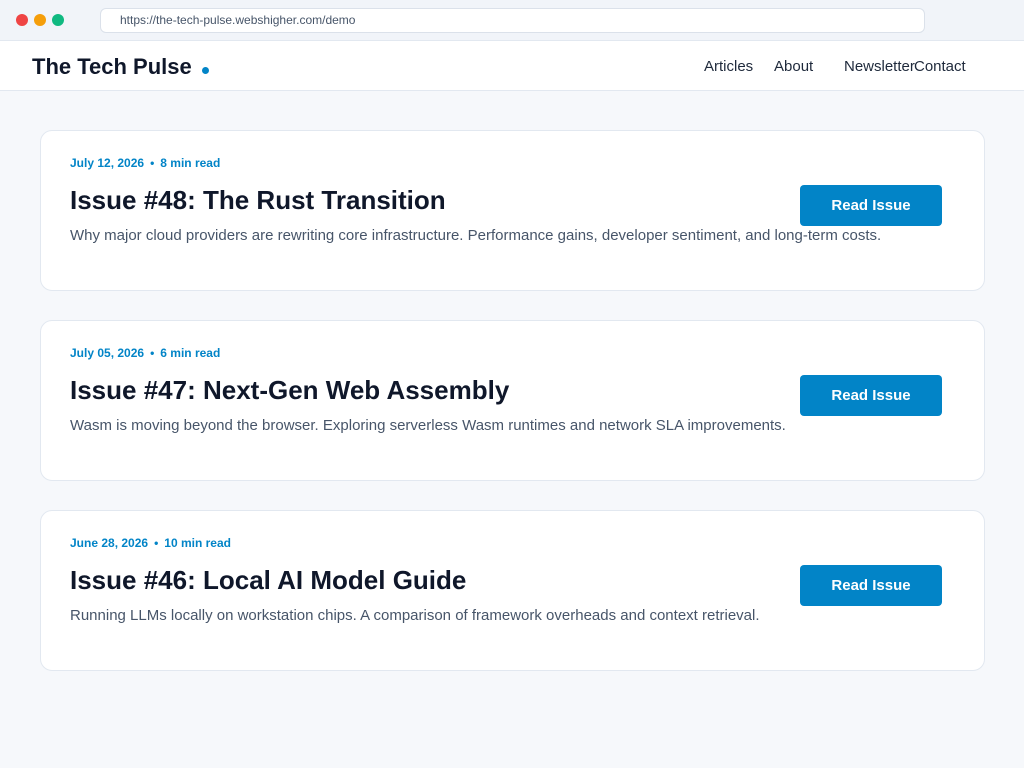 The height and width of the screenshot is (768, 1024). I want to click on nav-about: About, so click(793, 66).